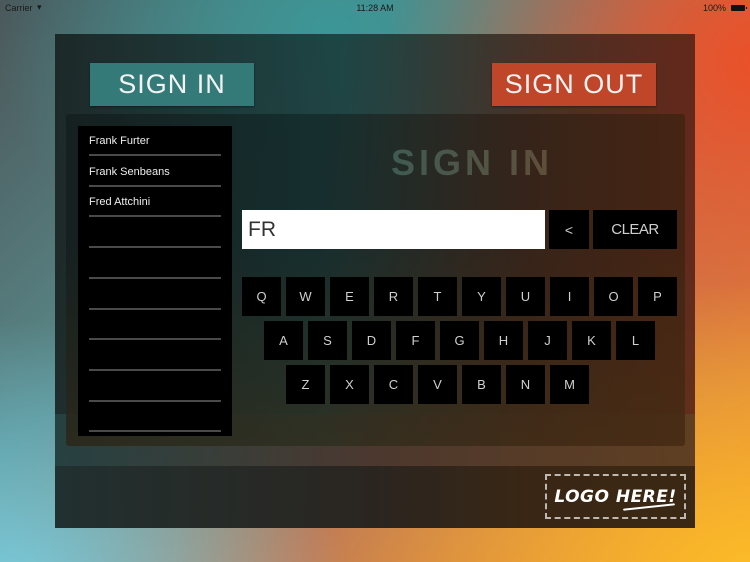 The image size is (750, 562). Describe the element at coordinates (305, 384) in the screenshot. I see `key-z: Z` at that location.